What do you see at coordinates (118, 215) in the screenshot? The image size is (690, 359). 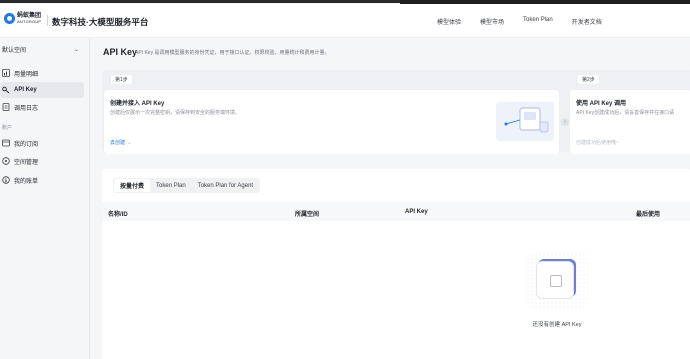 I see `column-name-id: 名称/ID` at bounding box center [118, 215].